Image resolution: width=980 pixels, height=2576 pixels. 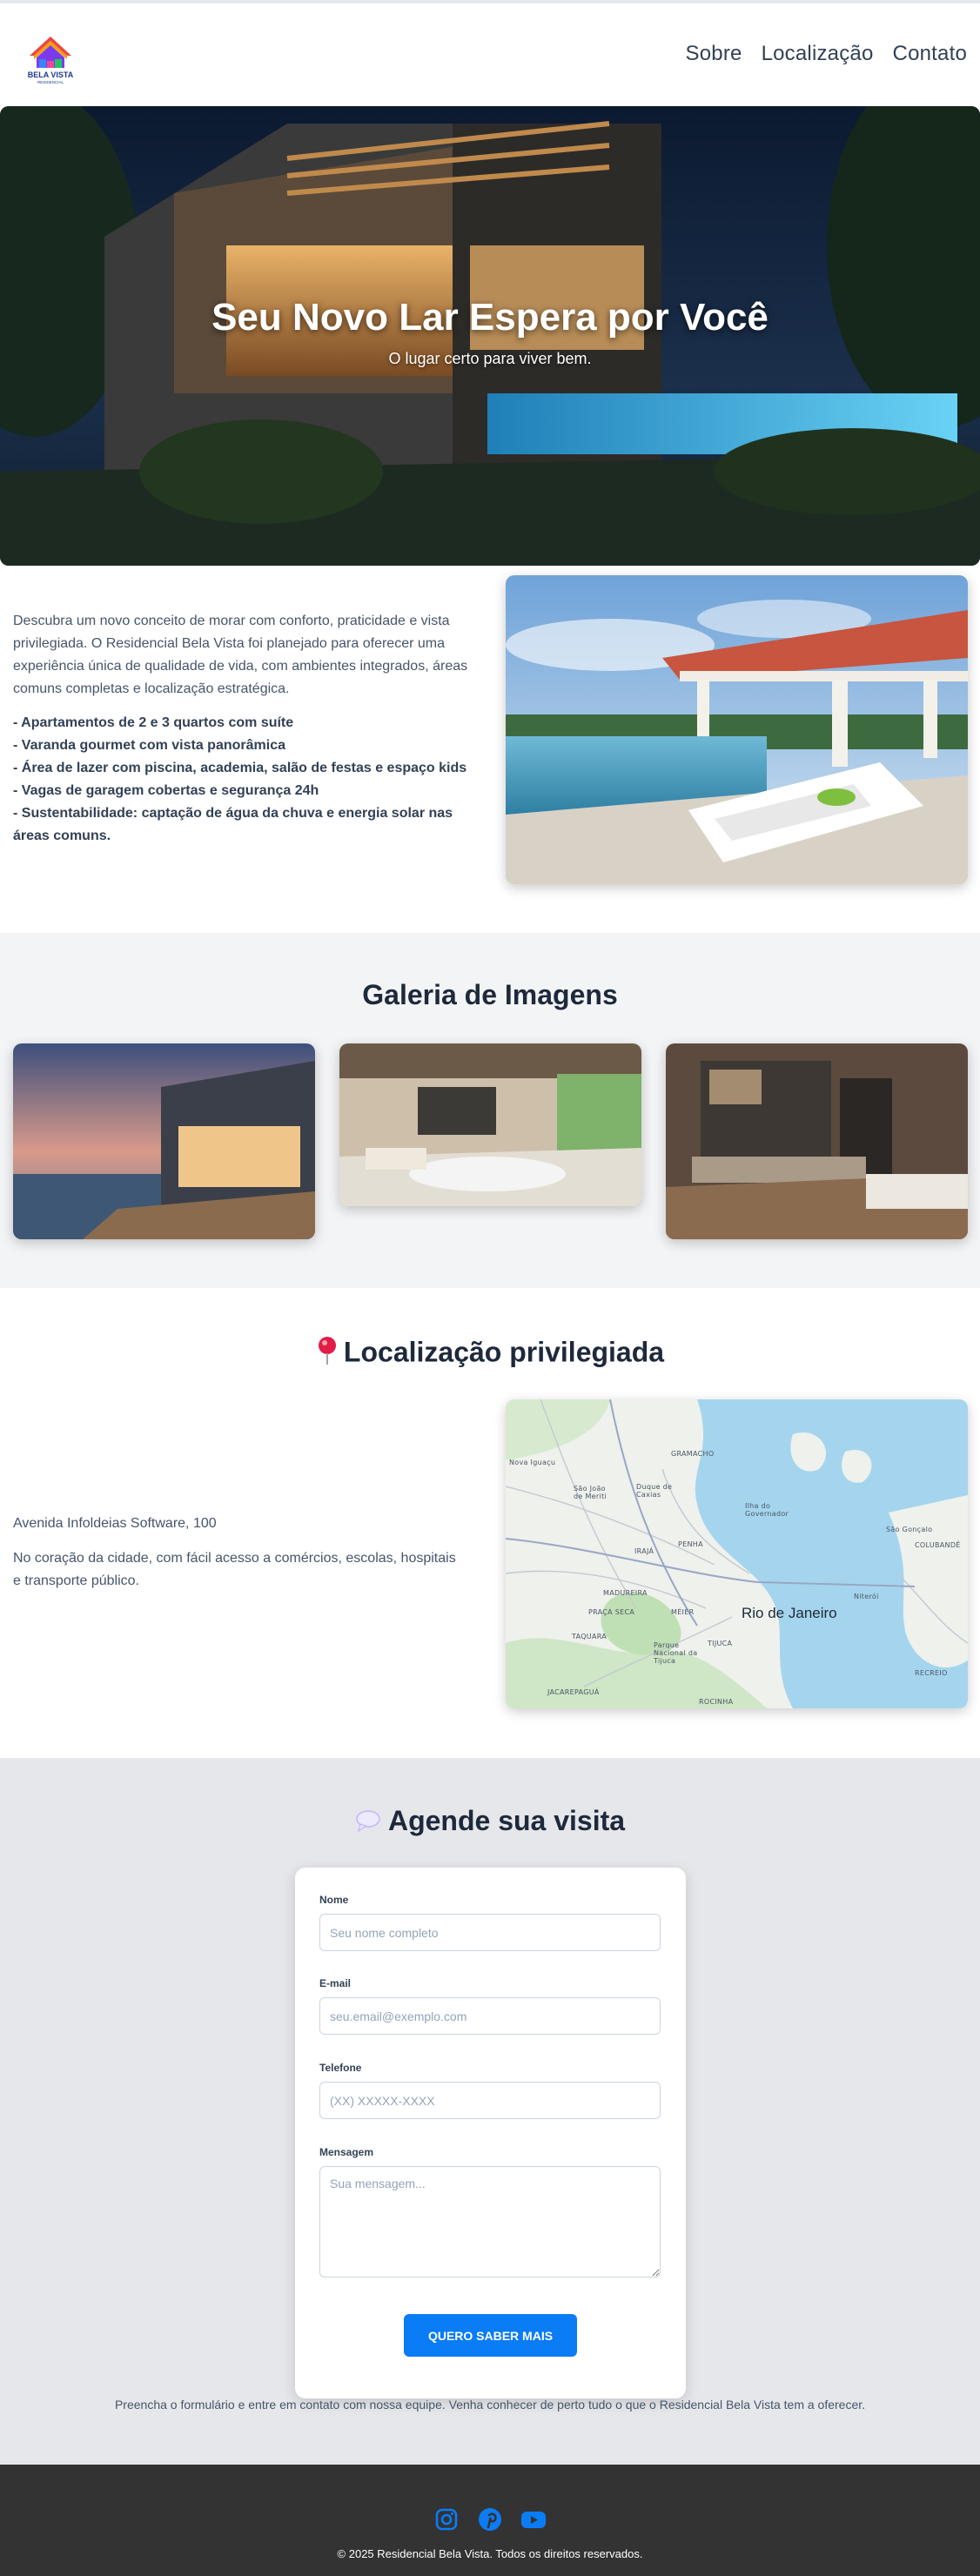 What do you see at coordinates (683, 1612) in the screenshot?
I see `map-label: MÉIER` at bounding box center [683, 1612].